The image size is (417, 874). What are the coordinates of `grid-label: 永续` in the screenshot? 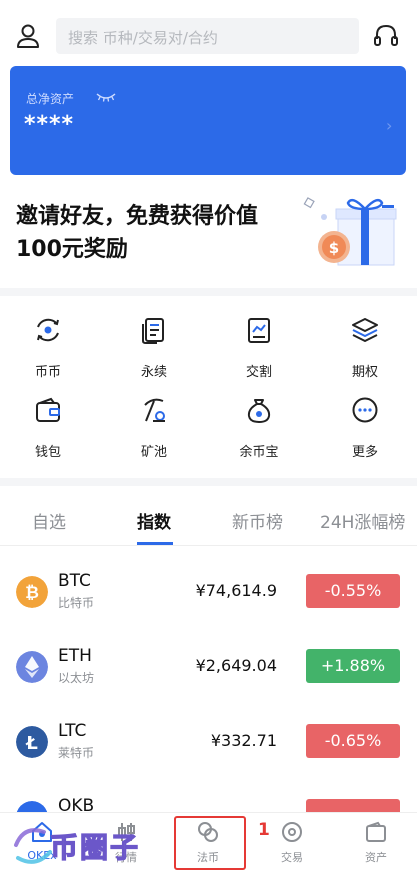 It's located at (153, 372).